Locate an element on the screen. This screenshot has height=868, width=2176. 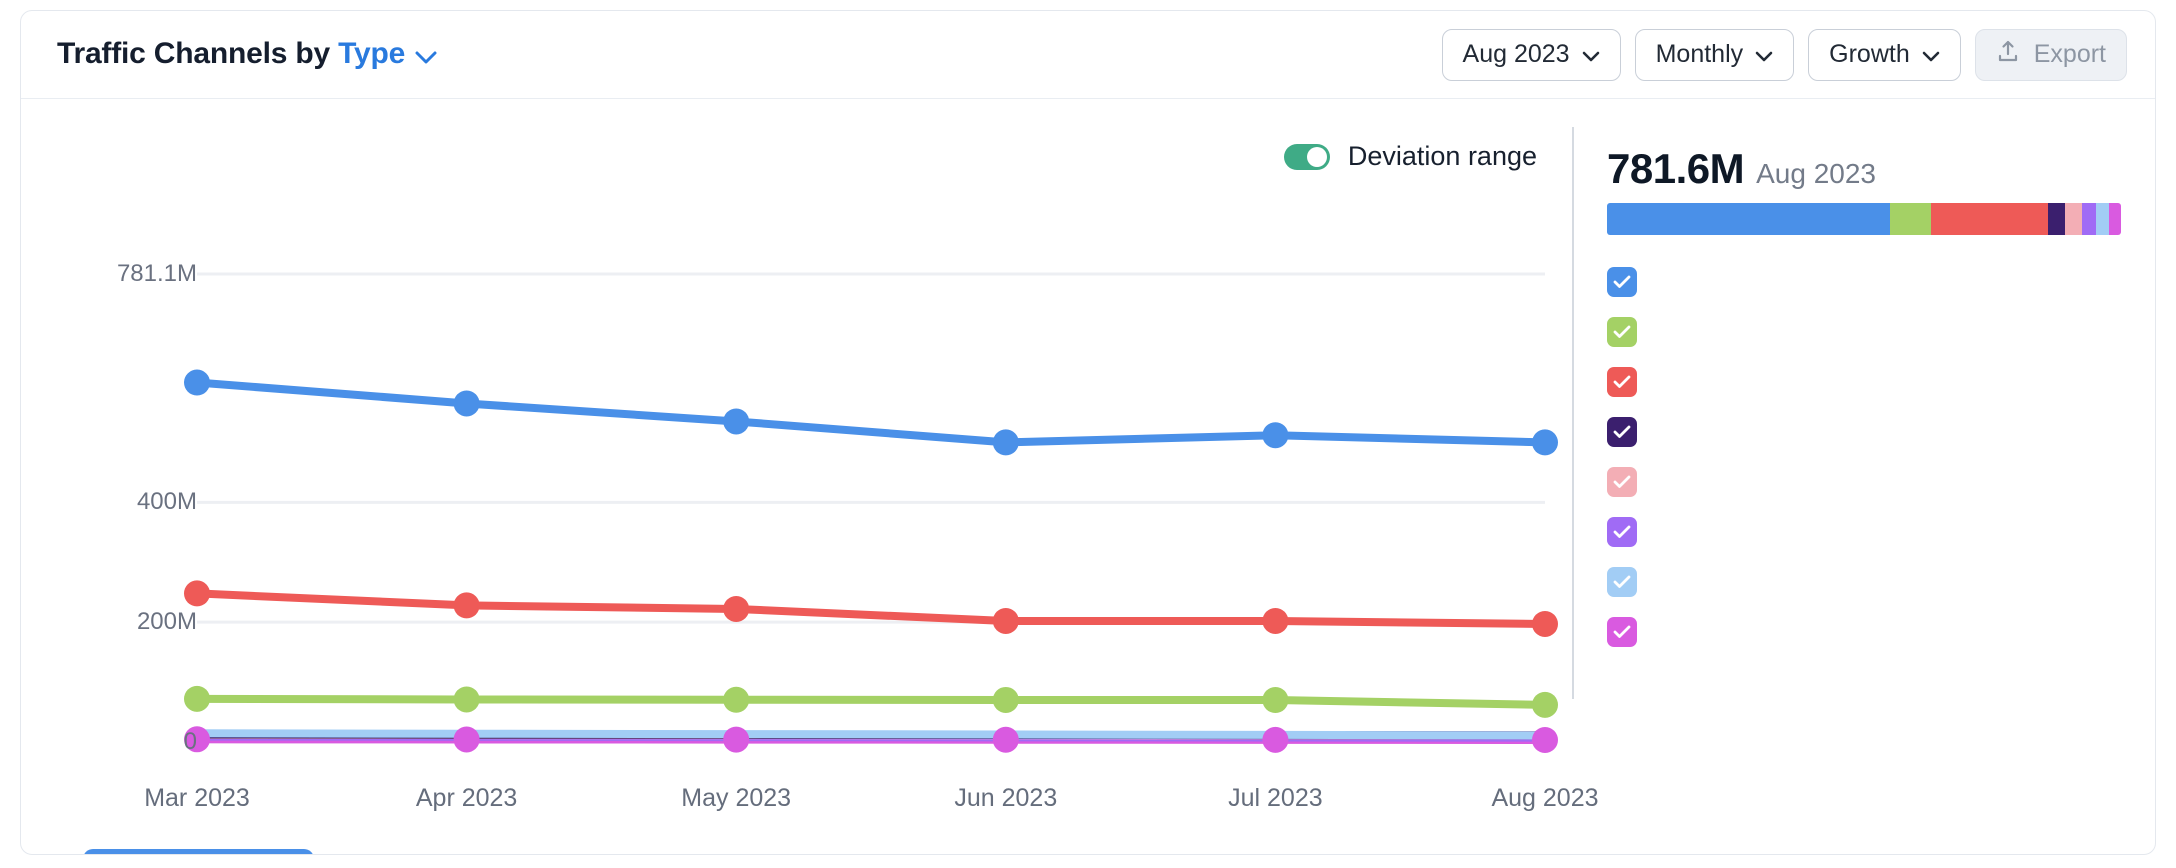
period-selector: Aug 2023 is located at coordinates (1531, 54).